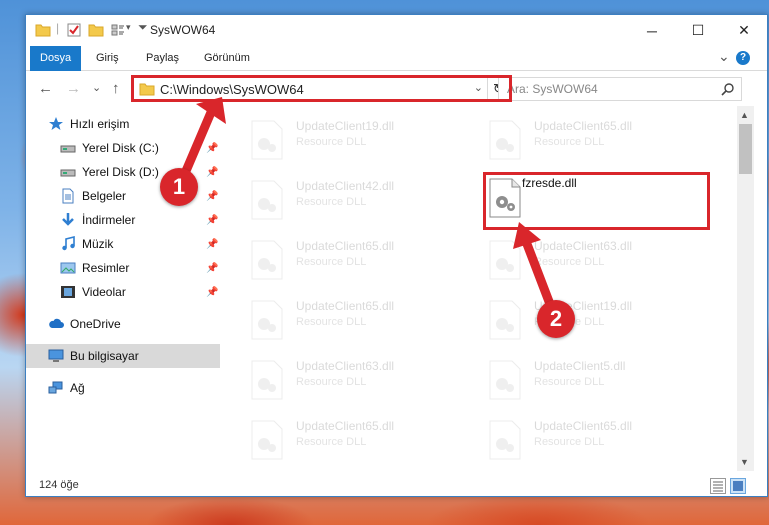 Image resolution: width=769 pixels, height=525 pixels. What do you see at coordinates (123, 388) in the screenshot?
I see `sidebar-item-network: Ağ` at bounding box center [123, 388].